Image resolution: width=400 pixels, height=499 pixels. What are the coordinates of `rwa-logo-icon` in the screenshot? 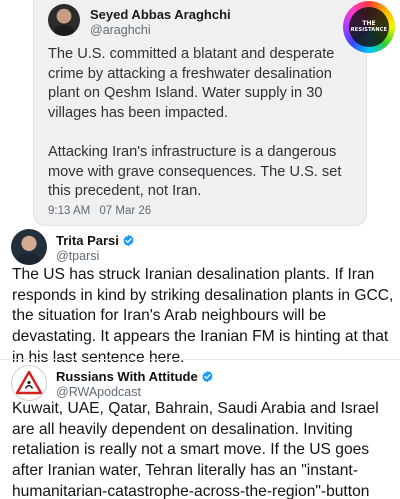 It's located at (29, 382).